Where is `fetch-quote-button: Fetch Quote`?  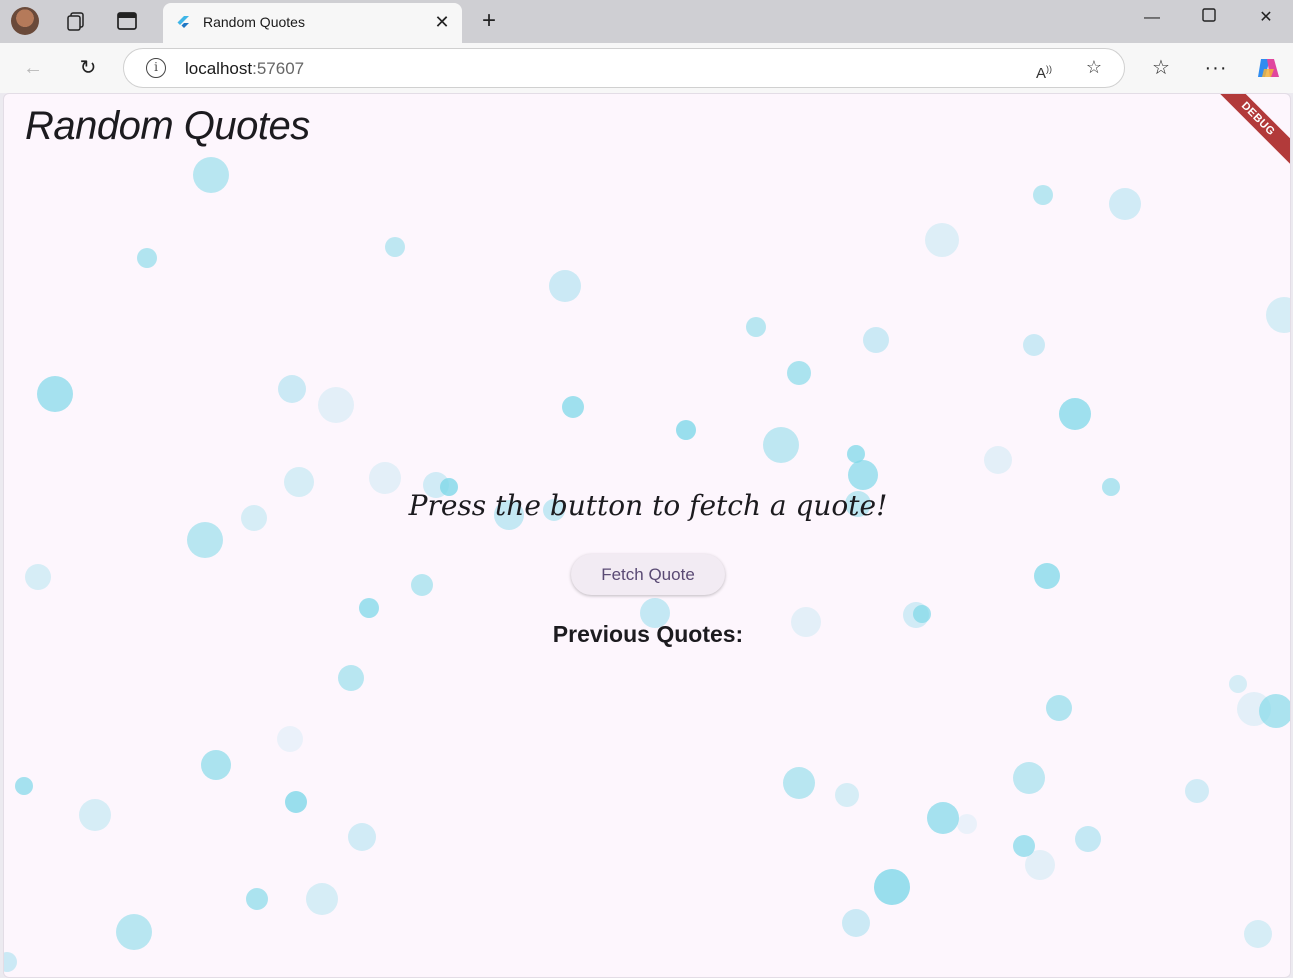
fetch-quote-button: Fetch Quote is located at coordinates (648, 574).